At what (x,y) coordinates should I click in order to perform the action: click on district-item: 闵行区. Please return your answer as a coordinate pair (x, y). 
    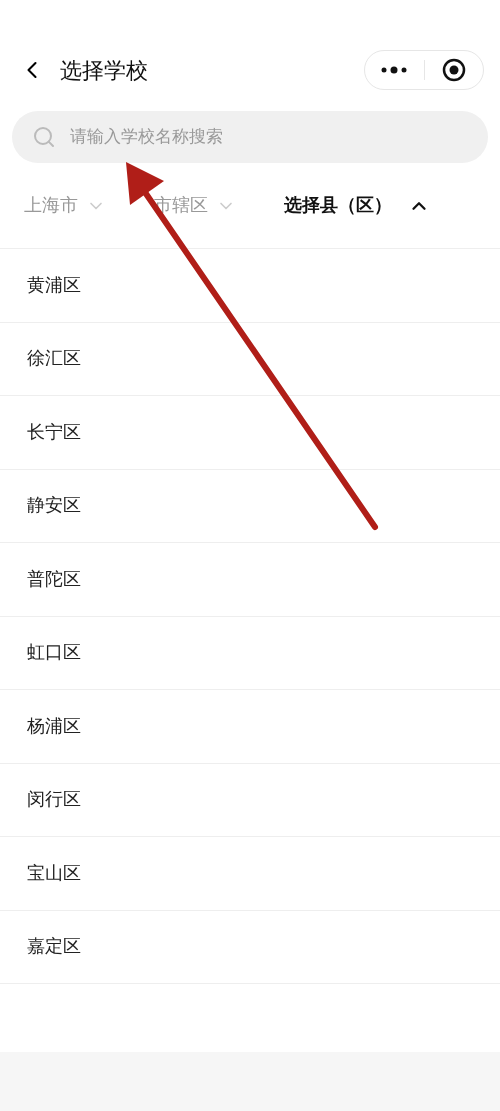
    Looking at the image, I should click on (54, 800).